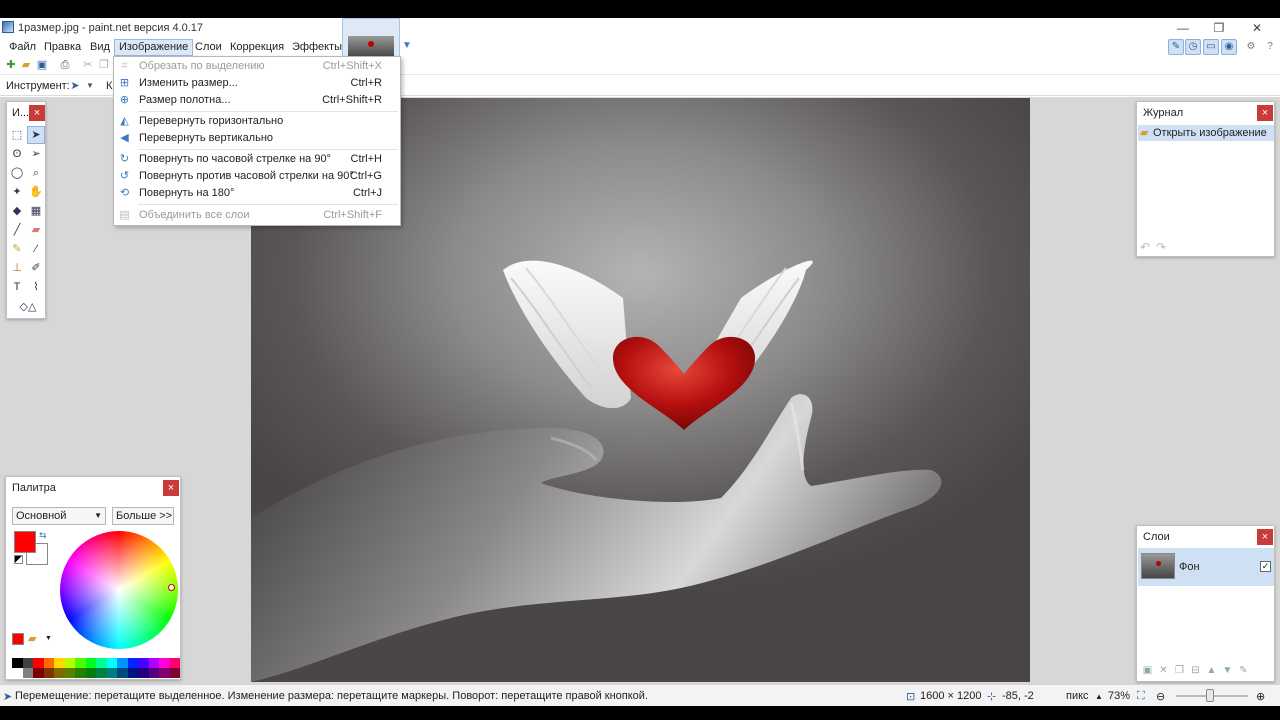 The width and height of the screenshot is (1280, 720). I want to click on primary-color-mini-icon, so click(18, 639).